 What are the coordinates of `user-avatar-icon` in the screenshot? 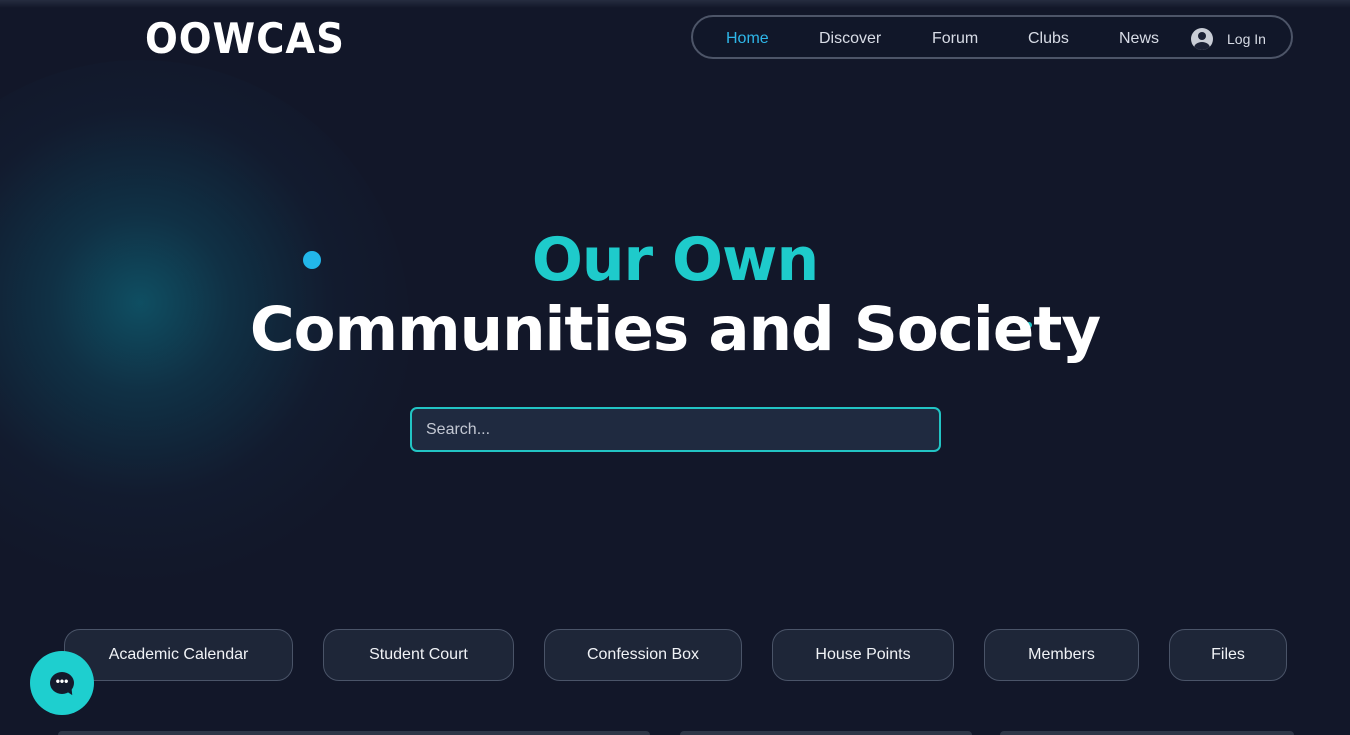 It's located at (1202, 39).